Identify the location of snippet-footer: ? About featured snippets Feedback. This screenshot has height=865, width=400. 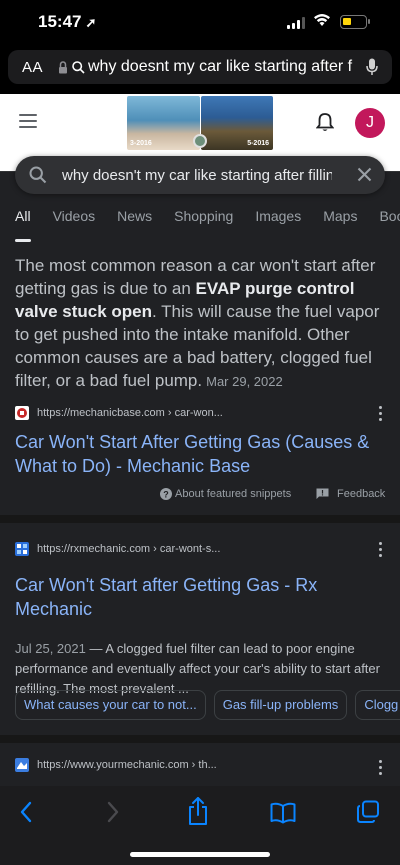
(200, 495).